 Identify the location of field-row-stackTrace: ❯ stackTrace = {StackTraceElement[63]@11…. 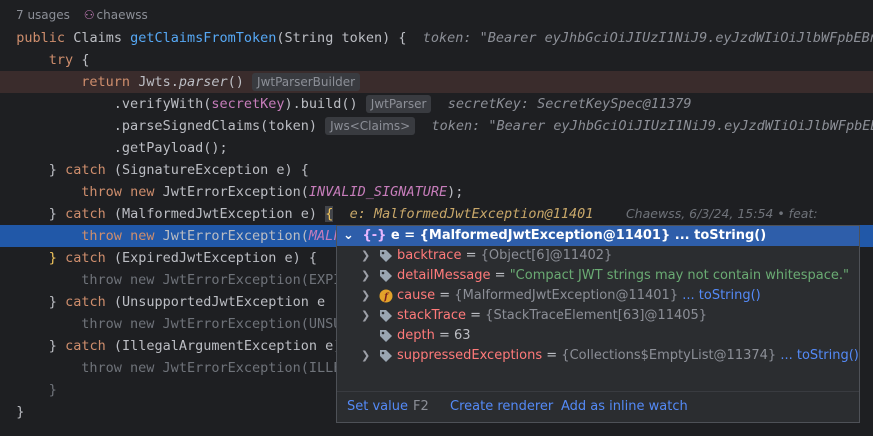
(598, 316).